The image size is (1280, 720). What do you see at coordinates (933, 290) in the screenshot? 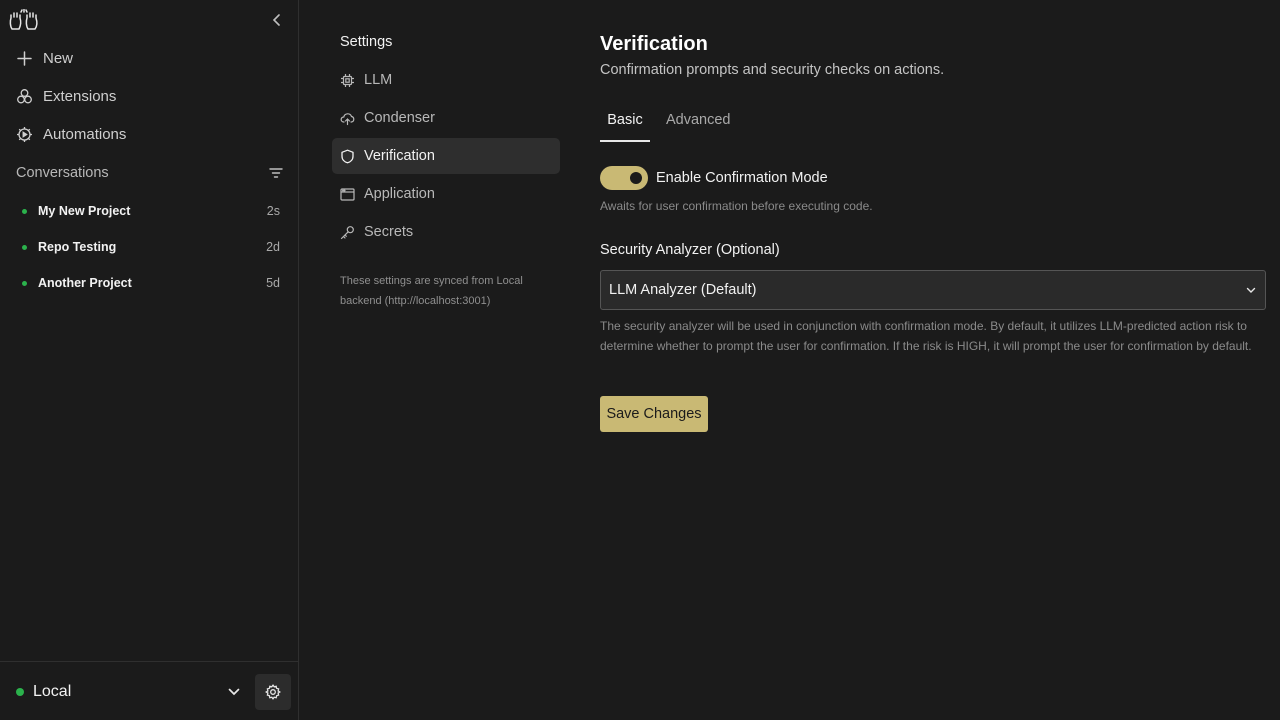
I see `security-analyzer-select: LLM Analyzer (Default)` at bounding box center [933, 290].